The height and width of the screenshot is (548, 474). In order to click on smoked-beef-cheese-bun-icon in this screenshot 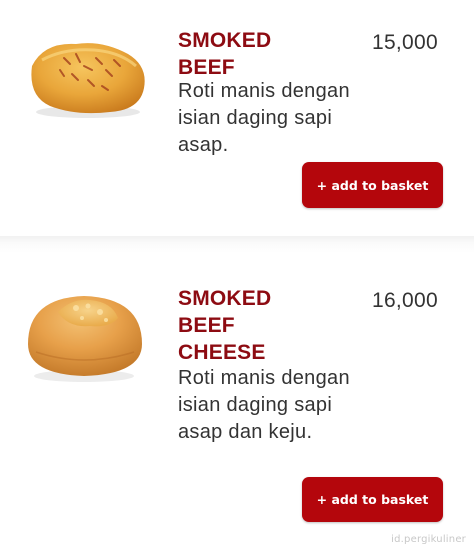, I will do `click(85, 339)`.